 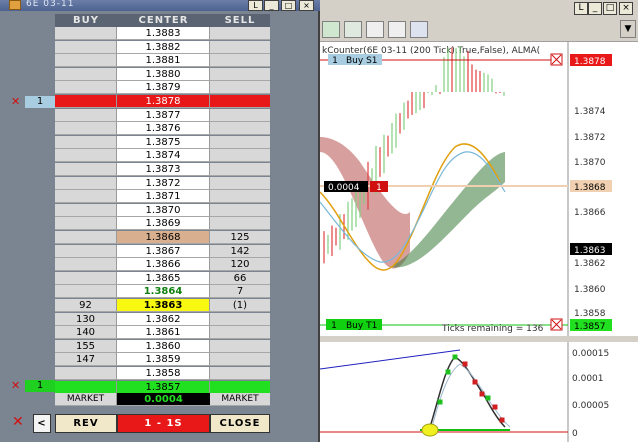 I want to click on price-axis-label: 1.3874, so click(x=590, y=112).